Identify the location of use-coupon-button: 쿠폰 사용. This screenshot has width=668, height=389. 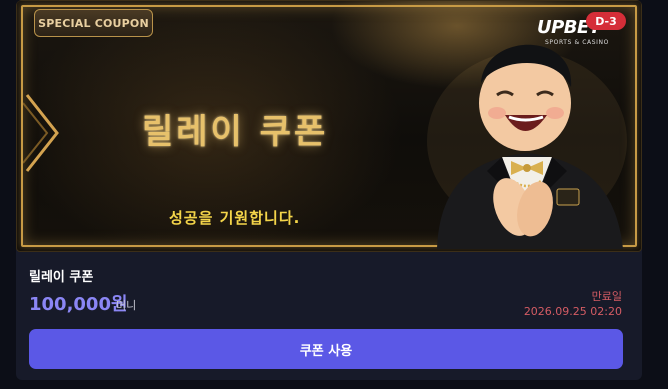
(326, 349).